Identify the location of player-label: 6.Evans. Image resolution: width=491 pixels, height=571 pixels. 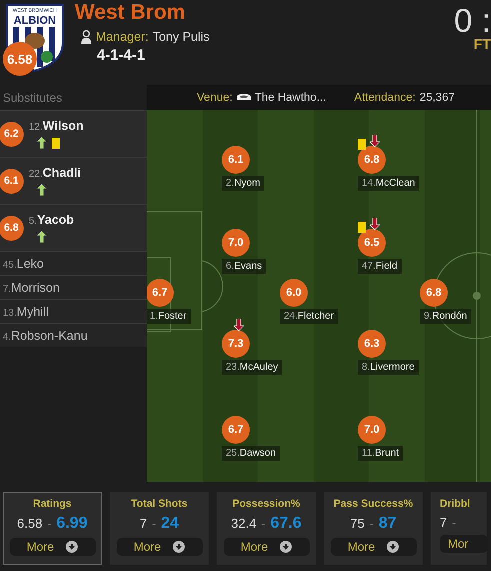
(244, 266).